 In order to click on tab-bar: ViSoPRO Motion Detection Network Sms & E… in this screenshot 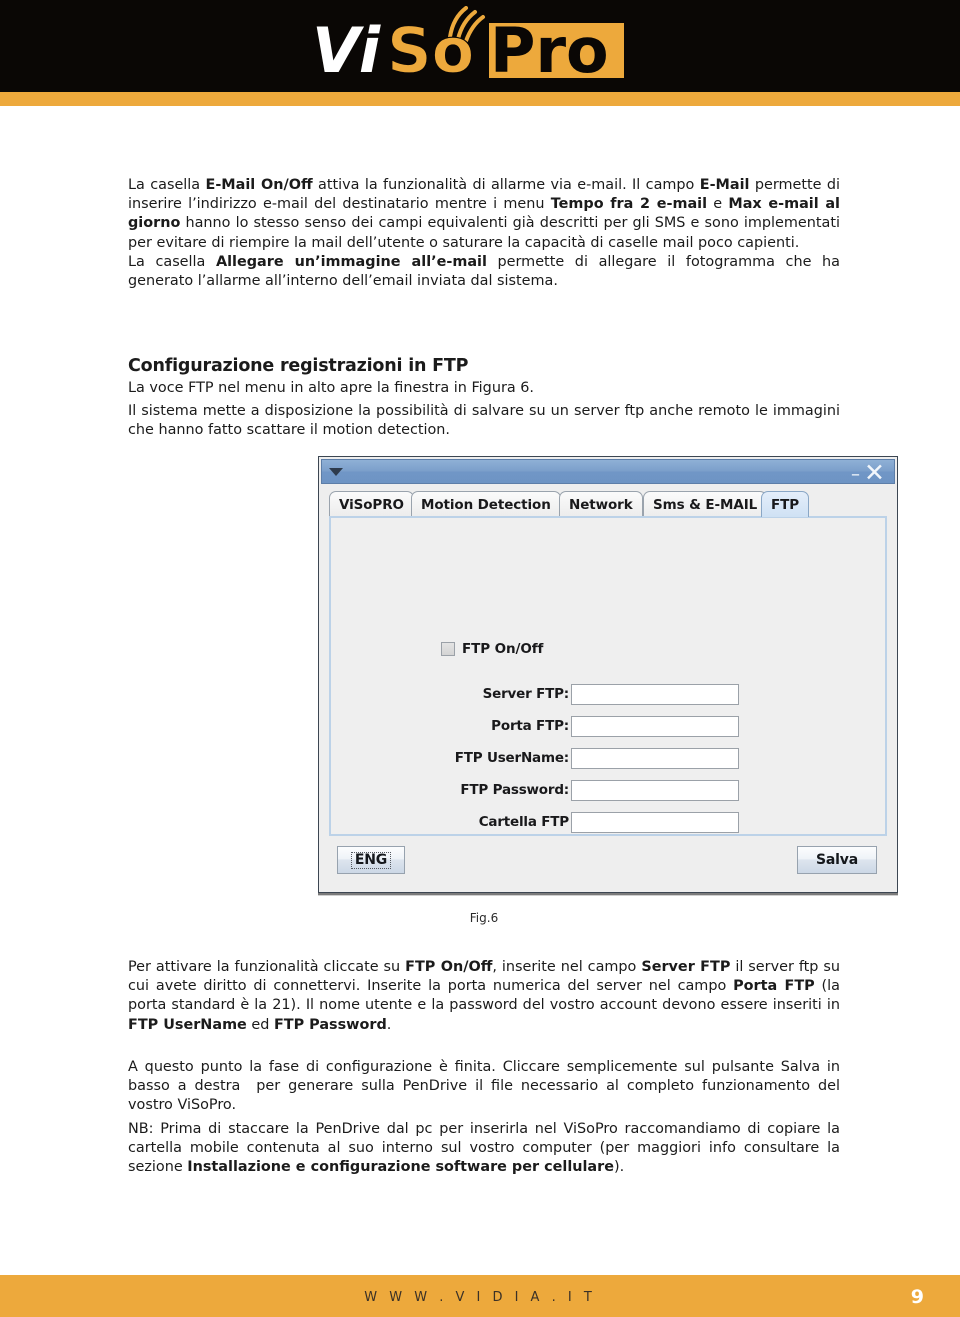, I will do `click(609, 504)`.